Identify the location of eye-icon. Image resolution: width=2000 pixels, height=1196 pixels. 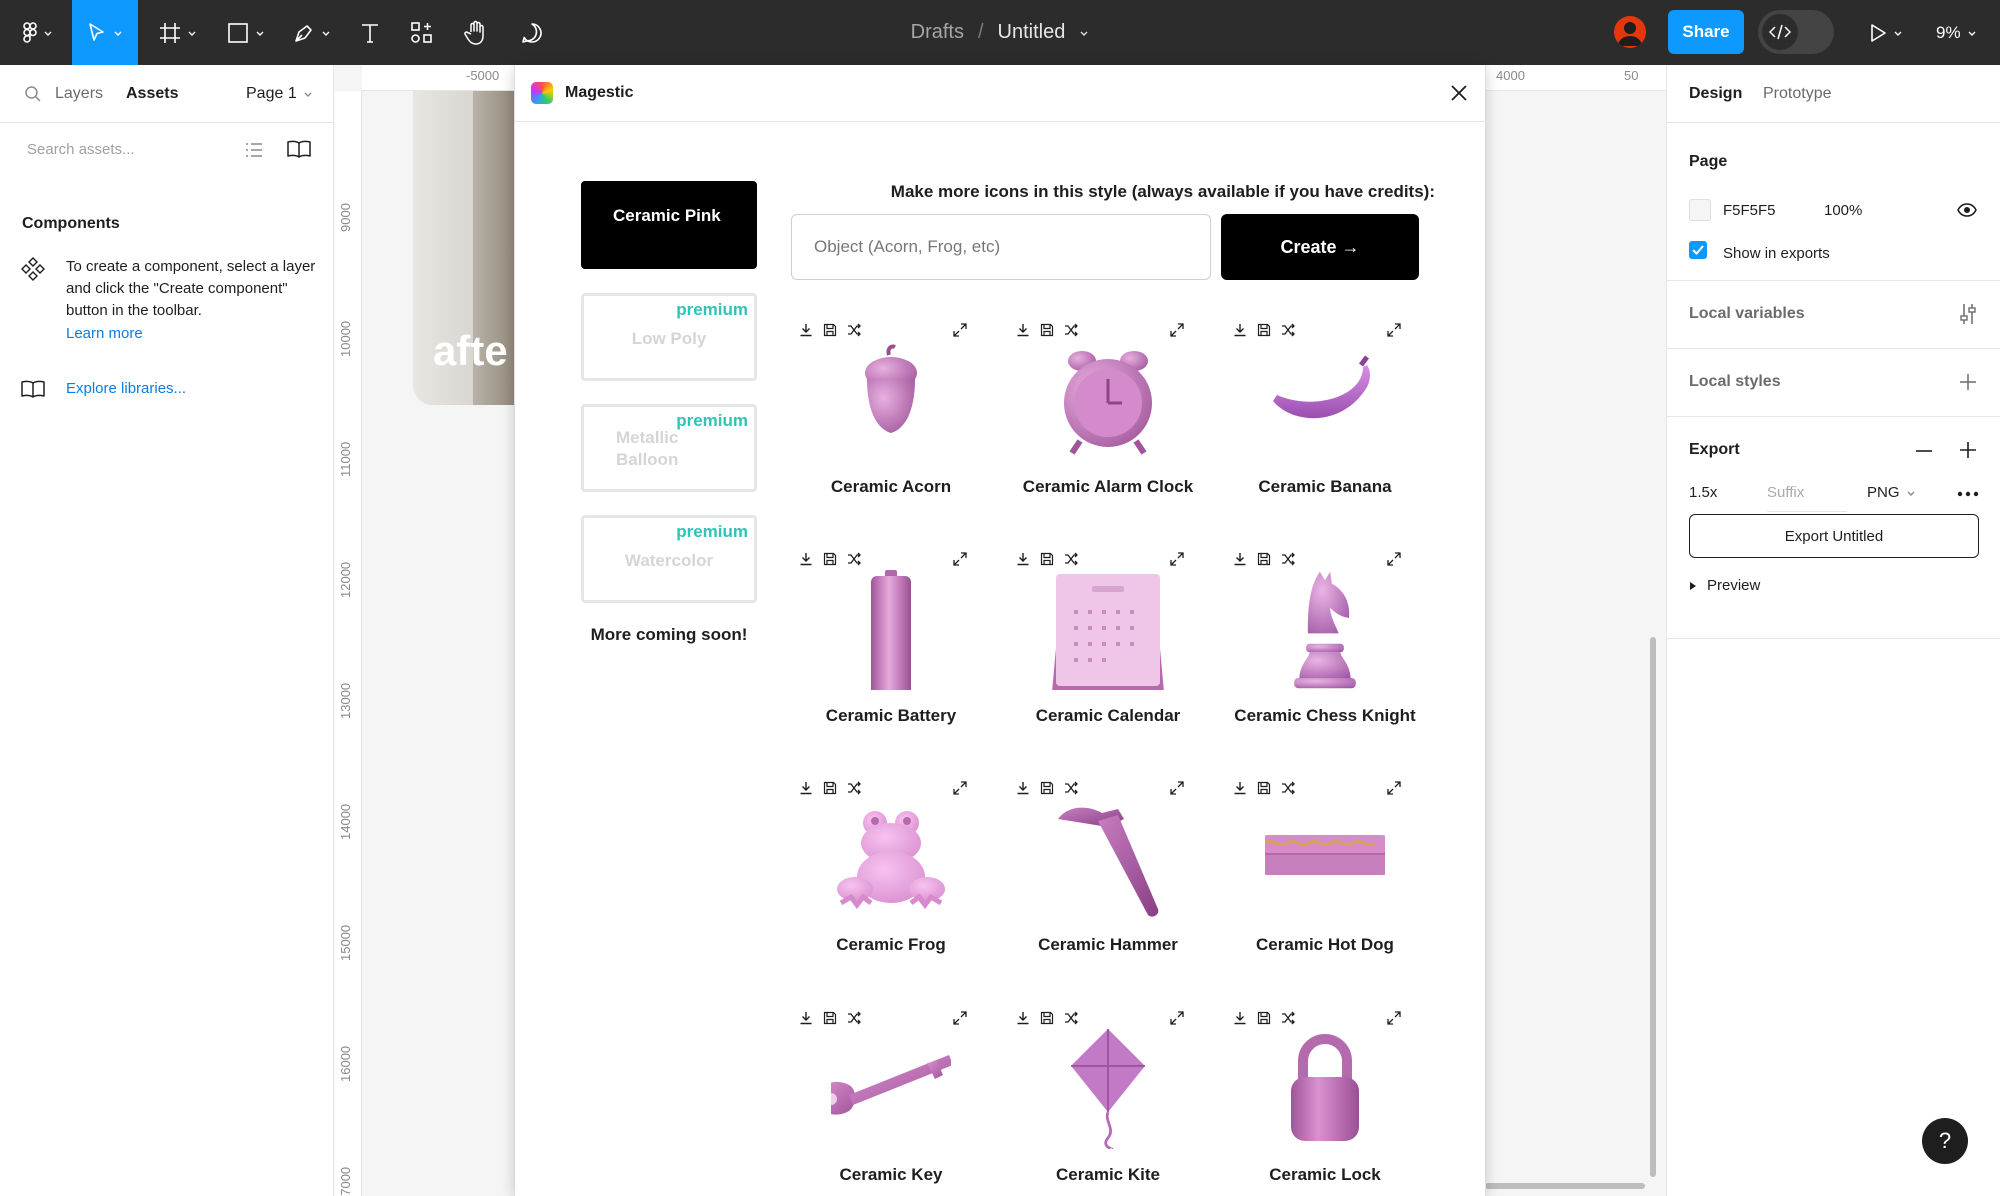
(1967, 210).